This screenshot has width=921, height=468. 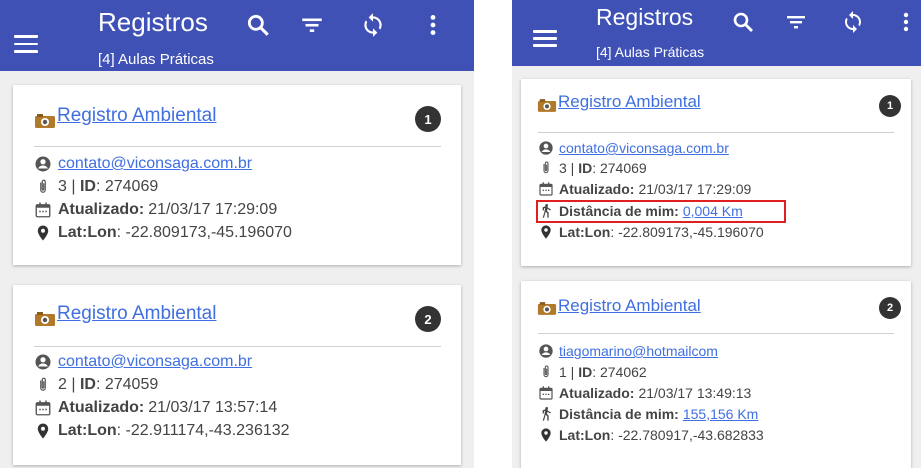 I want to click on distance-row: Distância de mim: 0,004 Km, so click(x=640, y=211).